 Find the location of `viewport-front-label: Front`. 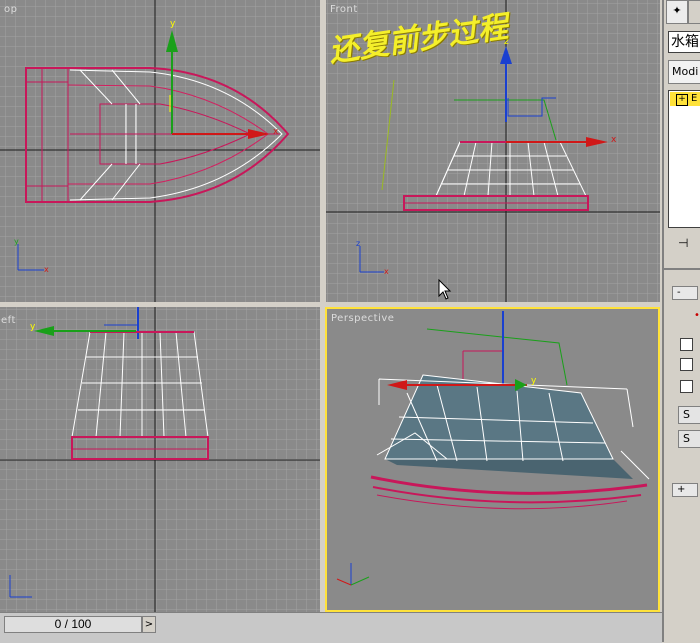

viewport-front-label: Front is located at coordinates (344, 9).